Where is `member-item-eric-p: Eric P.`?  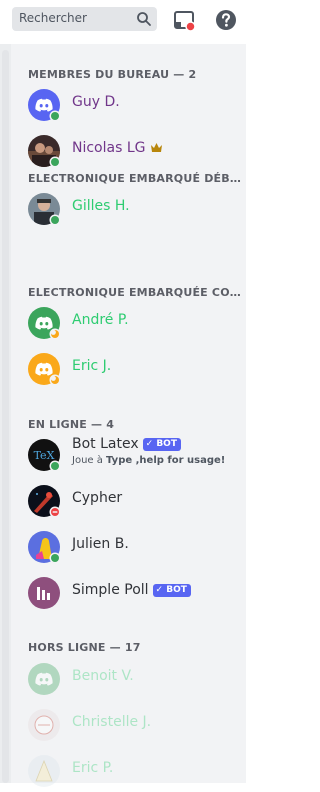 member-item-eric-p: Eric P. is located at coordinates (135, 771).